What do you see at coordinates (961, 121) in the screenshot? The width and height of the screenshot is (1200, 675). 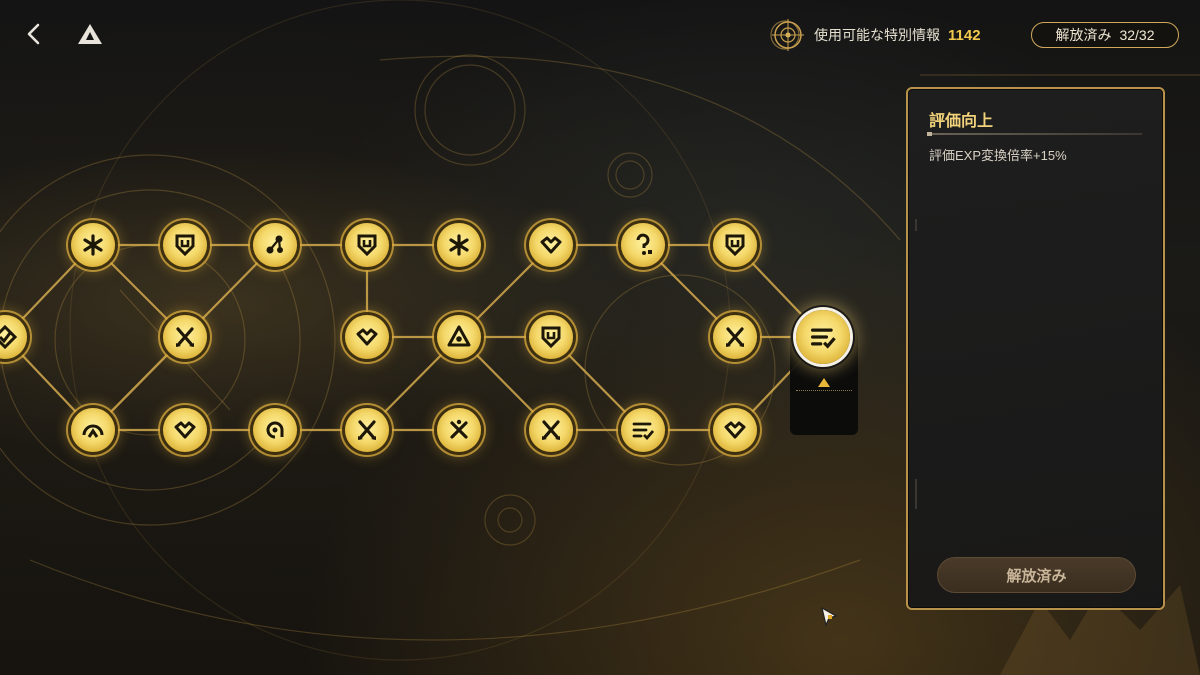 I see `panel-title: 評価向上` at bounding box center [961, 121].